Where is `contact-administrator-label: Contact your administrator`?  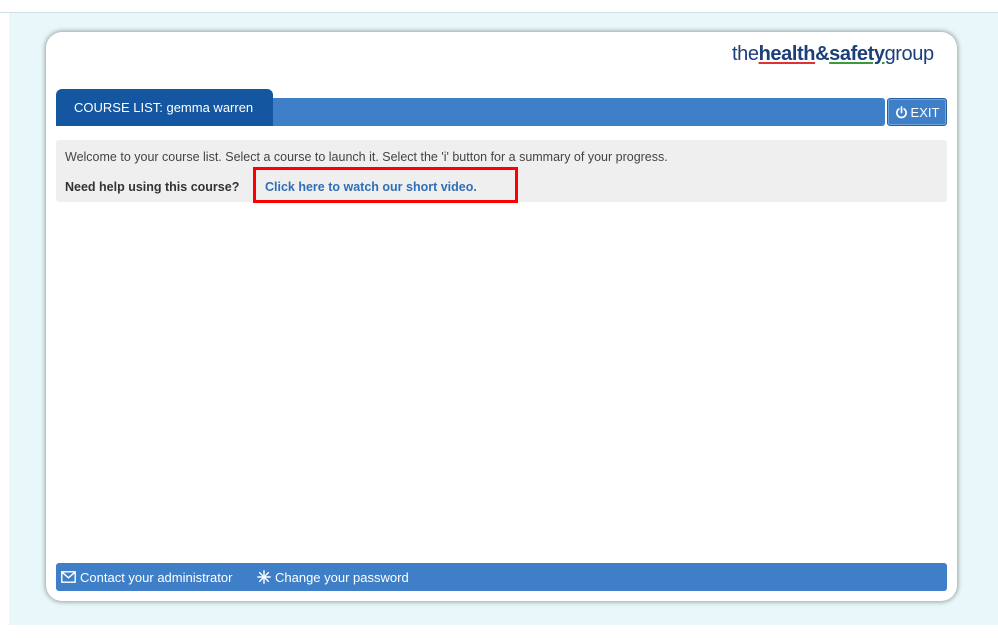 contact-administrator-label: Contact your administrator is located at coordinates (156, 577).